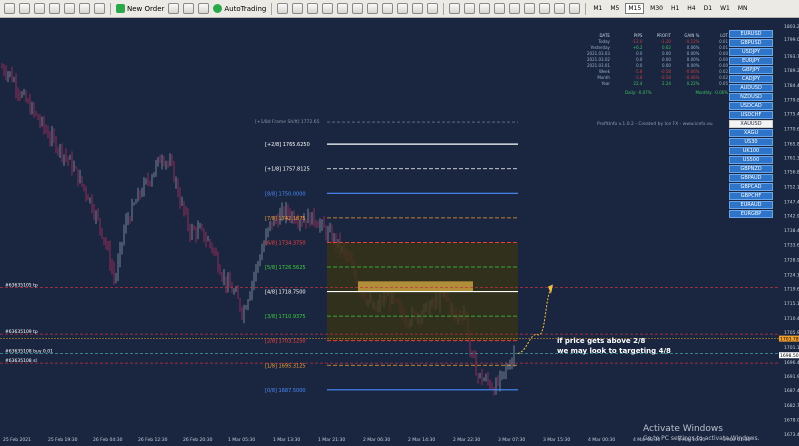  Describe the element at coordinates (751, 61) in the screenshot. I see `symbol-button-eurjpy: EURJPY` at that location.